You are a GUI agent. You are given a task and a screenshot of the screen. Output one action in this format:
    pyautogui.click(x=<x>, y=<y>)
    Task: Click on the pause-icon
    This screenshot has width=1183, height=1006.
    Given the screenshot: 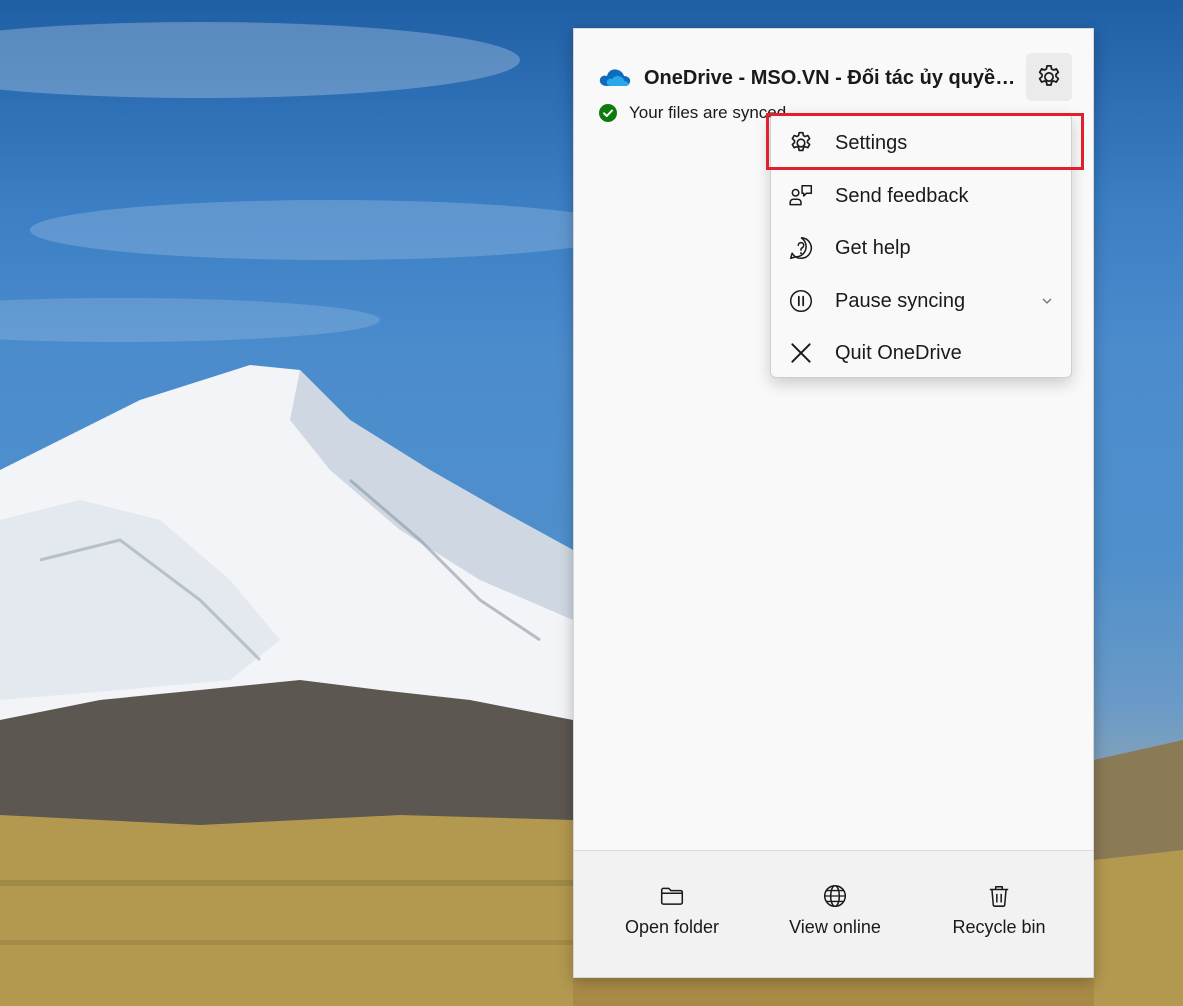 What is the action you would take?
    pyautogui.click(x=801, y=301)
    